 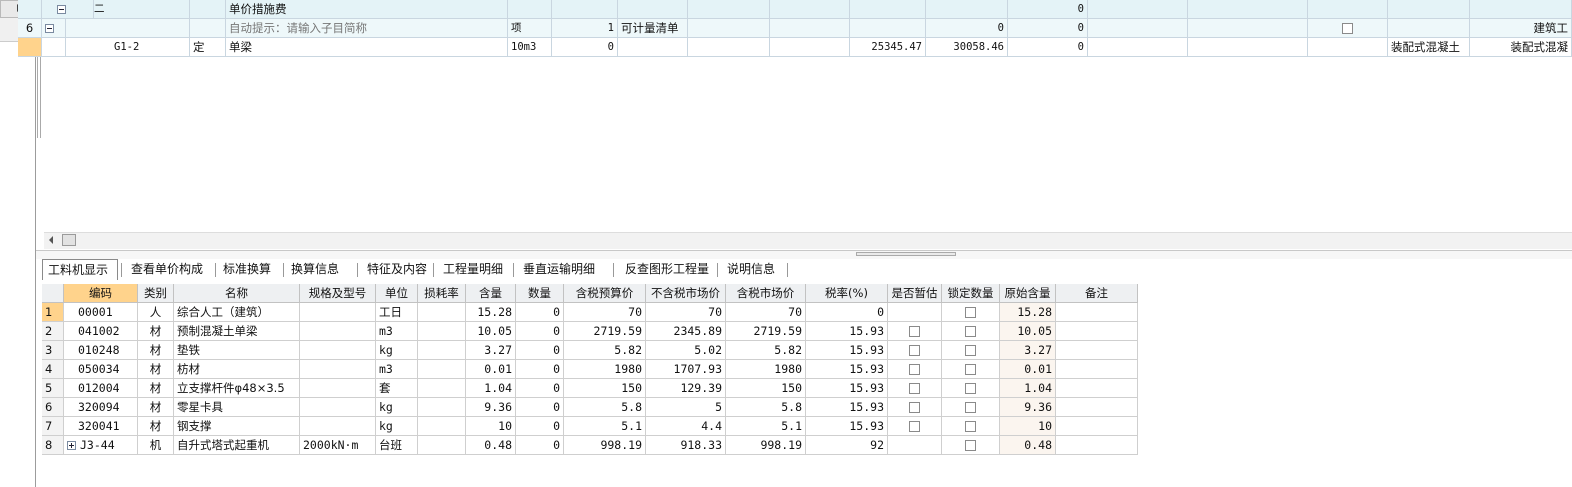 I want to click on cell-qty: 10.05, so click(x=491, y=331).